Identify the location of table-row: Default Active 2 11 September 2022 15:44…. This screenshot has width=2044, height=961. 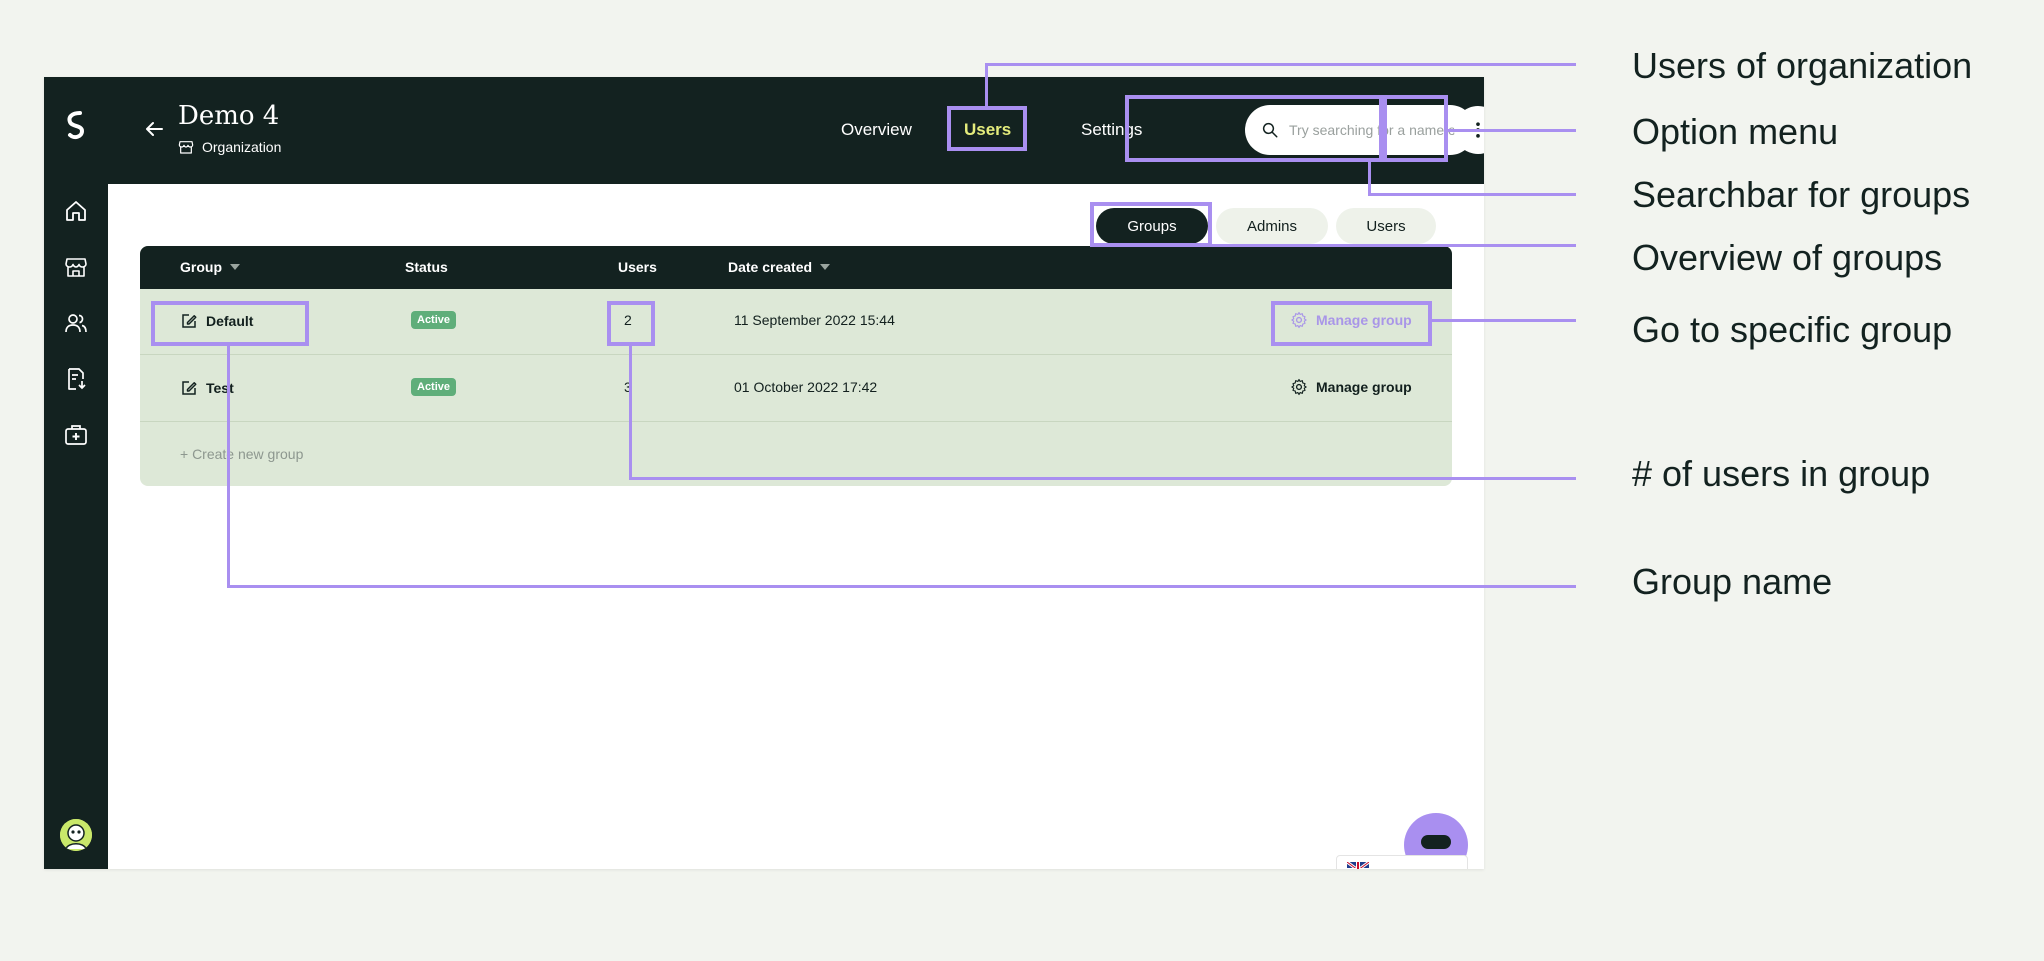
(796, 322).